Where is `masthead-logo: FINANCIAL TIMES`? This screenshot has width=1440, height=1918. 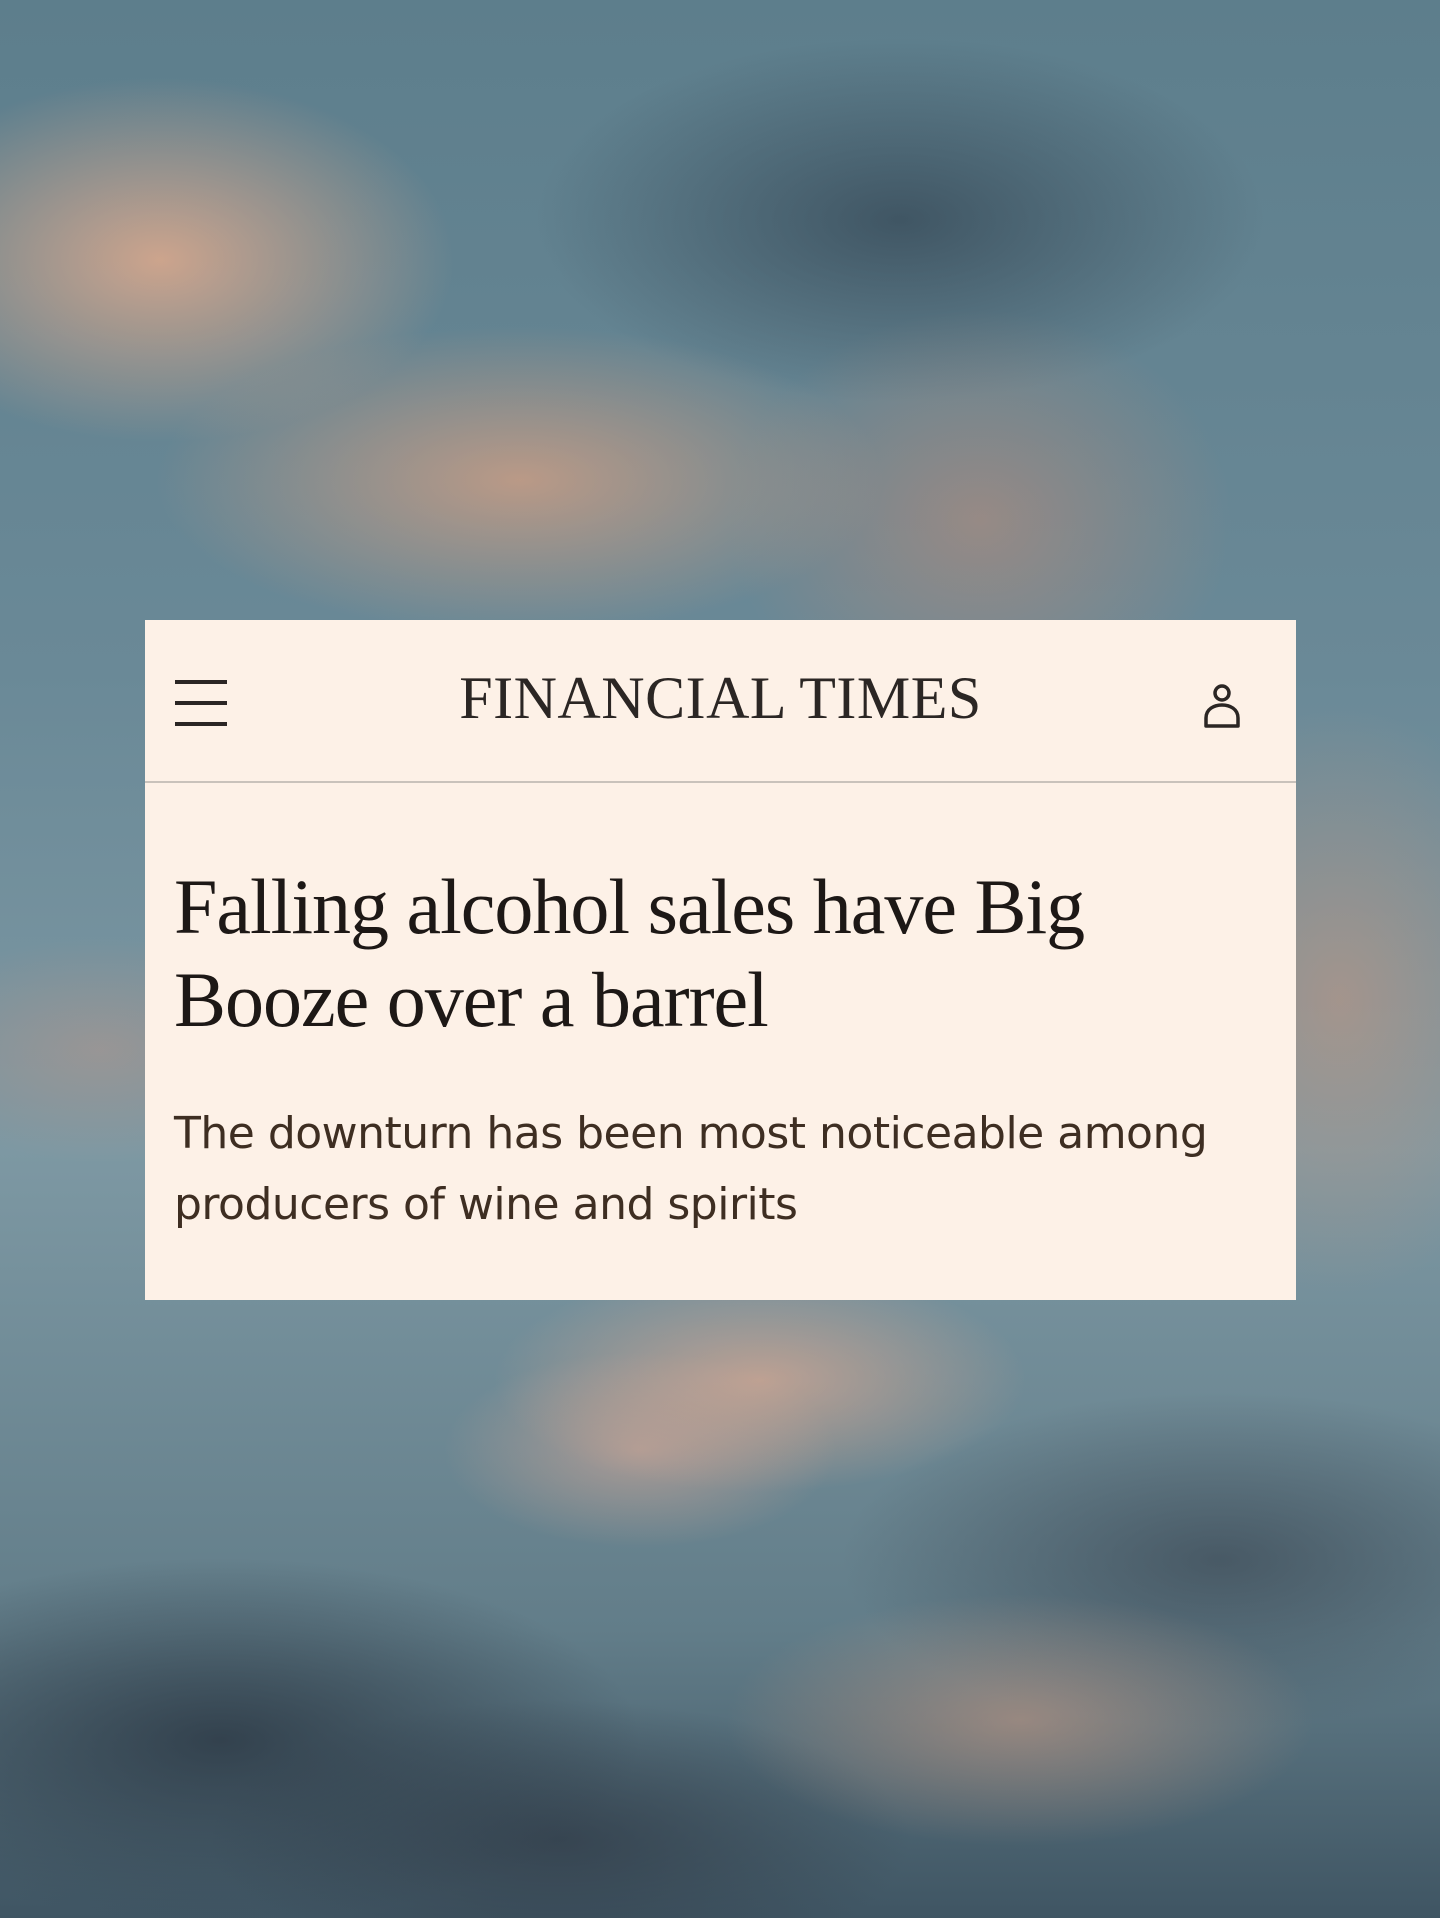 masthead-logo: FINANCIAL TIMES is located at coordinates (720, 698).